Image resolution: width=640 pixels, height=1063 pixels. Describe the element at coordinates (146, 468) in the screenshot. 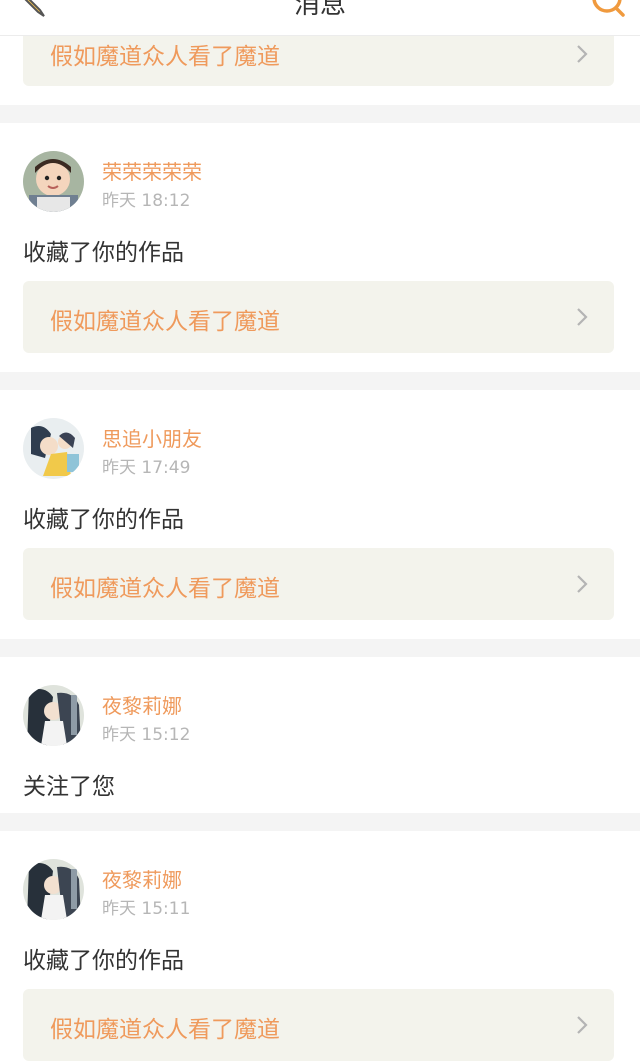

I see `timestamp: 昨天 17:49` at that location.